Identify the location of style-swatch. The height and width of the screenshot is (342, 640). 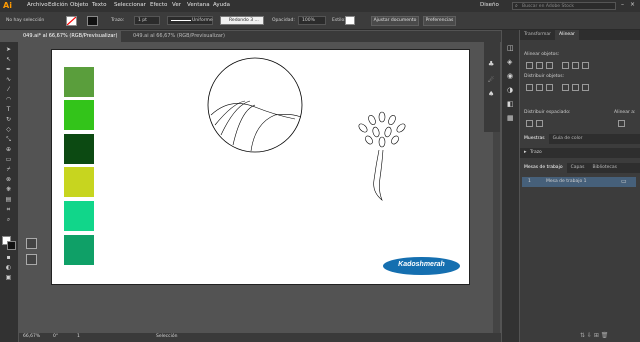
(350, 20).